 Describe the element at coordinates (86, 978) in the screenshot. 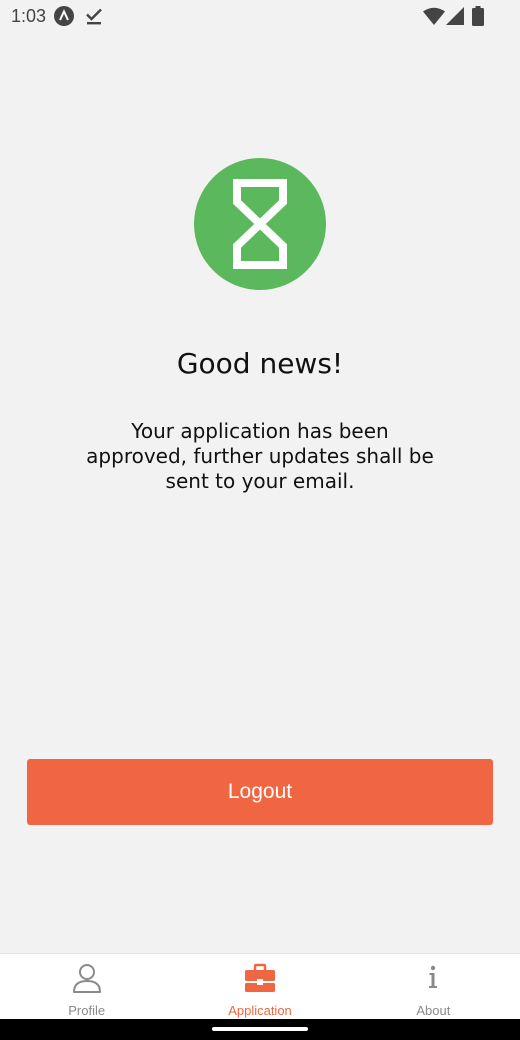

I see `person-icon` at that location.